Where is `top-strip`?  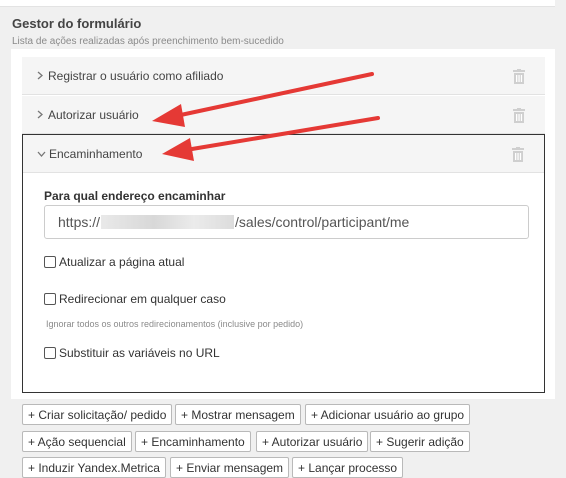
top-strip is located at coordinates (277, 3).